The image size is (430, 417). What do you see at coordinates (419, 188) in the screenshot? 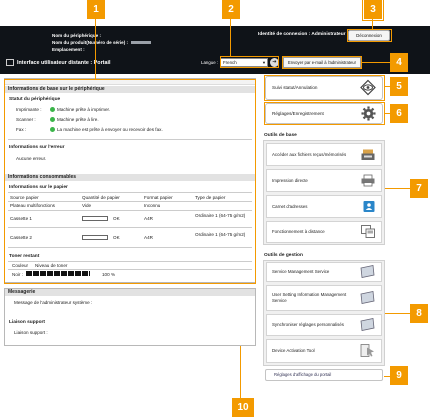
I see `callout-7-badge: 7` at bounding box center [419, 188].